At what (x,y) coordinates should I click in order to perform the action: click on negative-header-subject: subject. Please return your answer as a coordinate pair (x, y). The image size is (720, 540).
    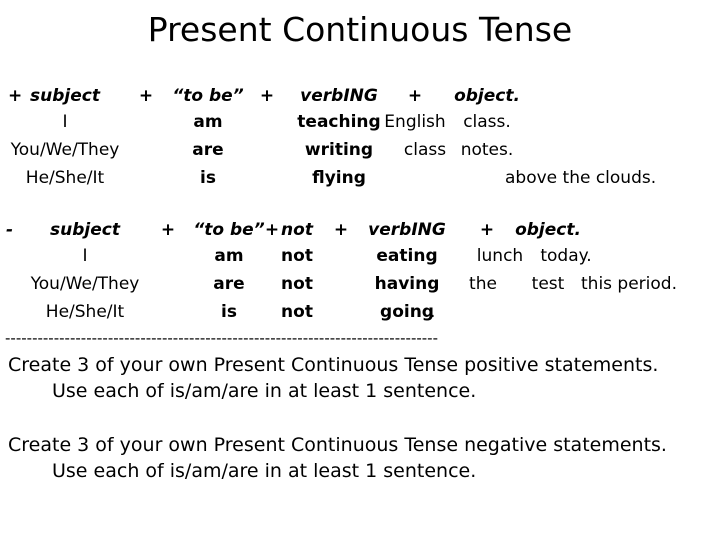
    Looking at the image, I should click on (85, 230).